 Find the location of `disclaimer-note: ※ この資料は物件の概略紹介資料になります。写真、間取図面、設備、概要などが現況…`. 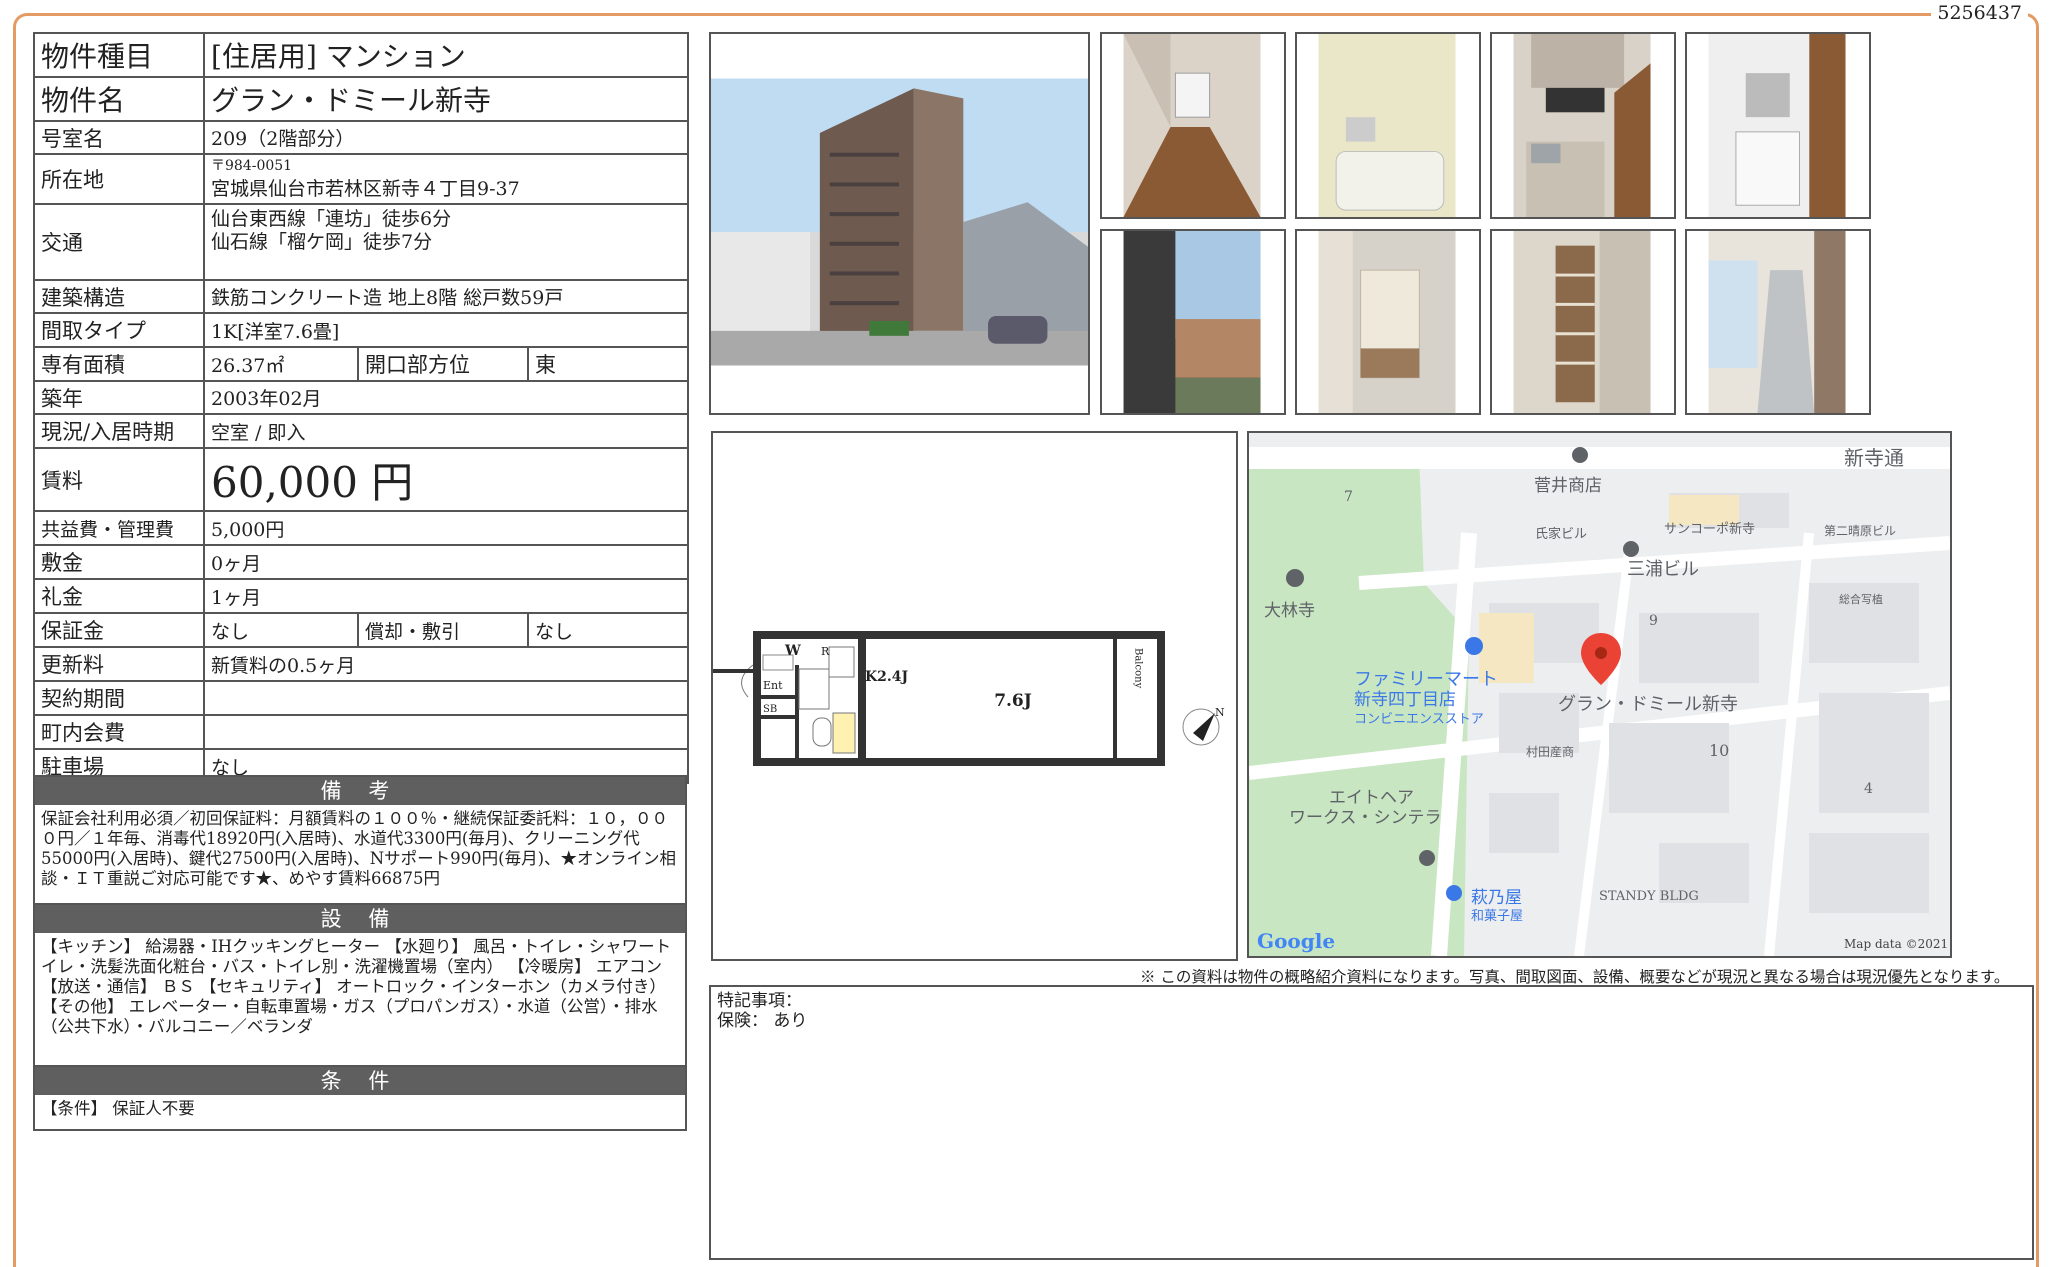

disclaimer-note: ※ この資料は物件の概略紹介資料になります。写真、間取図面、設備、概要などが現況… is located at coordinates (1575, 977).